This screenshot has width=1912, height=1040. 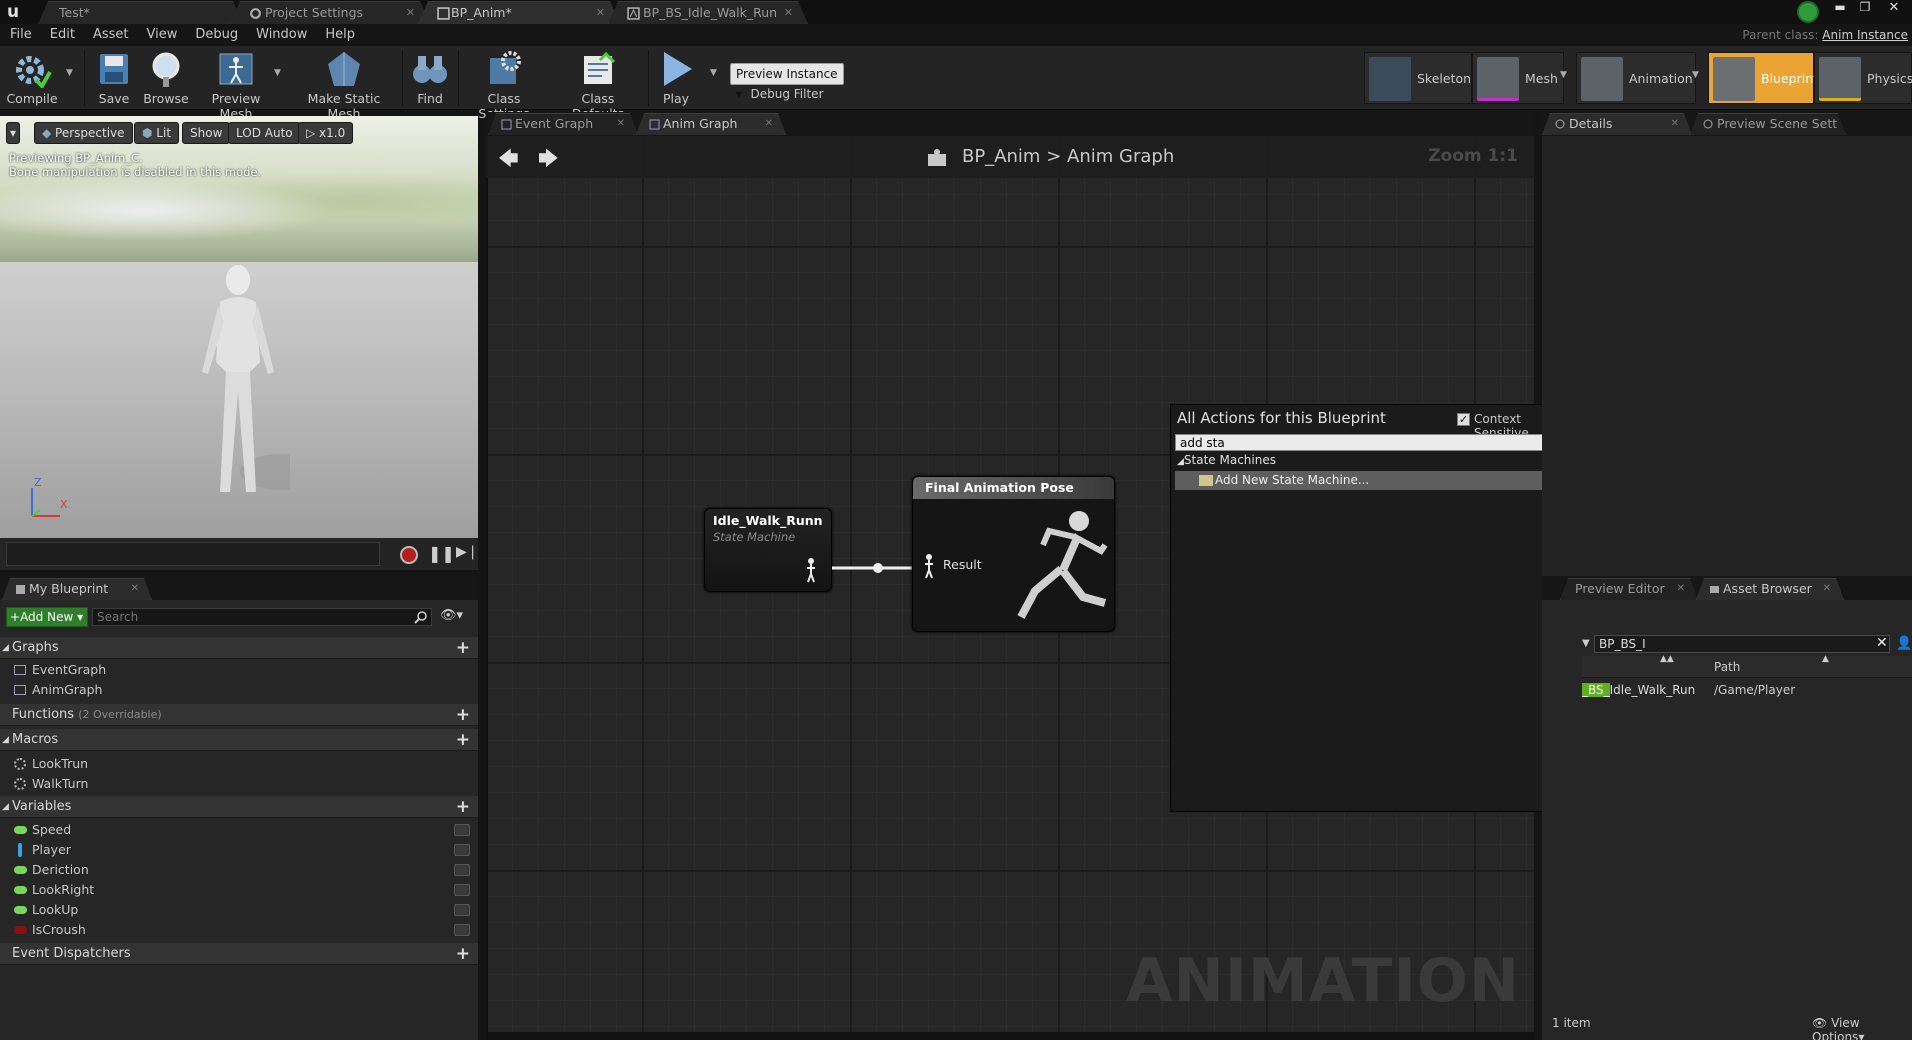 I want to click on menu-window: Window, so click(x=281, y=35).